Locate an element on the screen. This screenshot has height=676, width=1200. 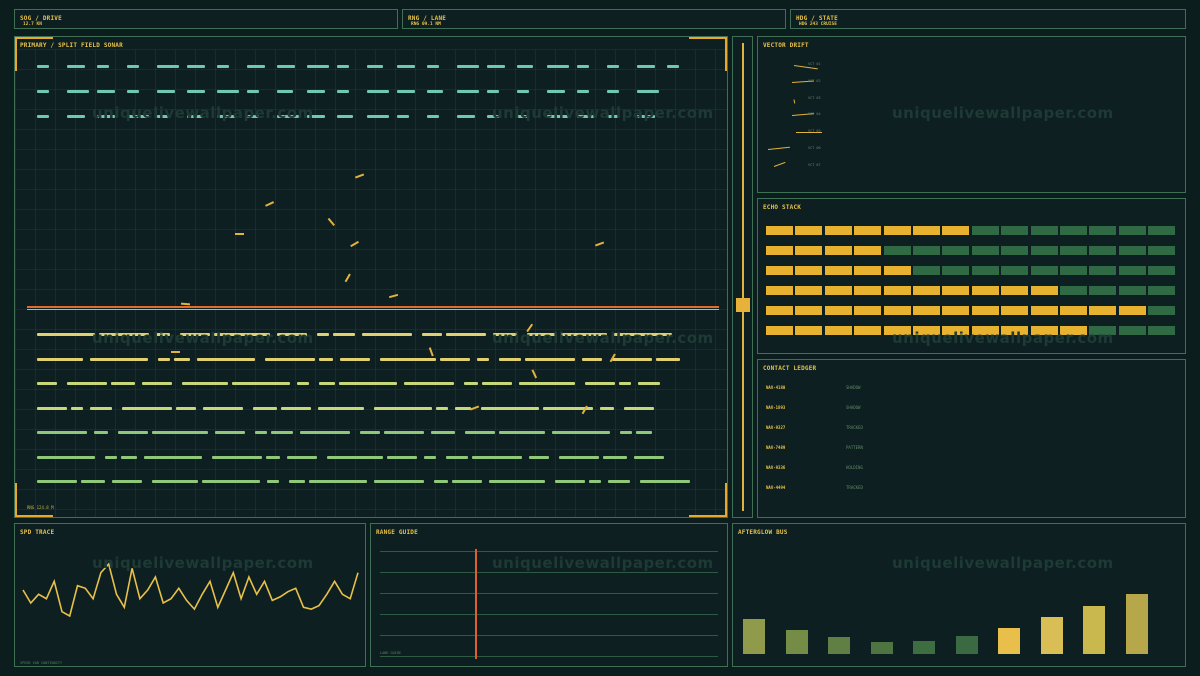
contact-ledger-title: CONTACT LEDGER is located at coordinates (790, 368).